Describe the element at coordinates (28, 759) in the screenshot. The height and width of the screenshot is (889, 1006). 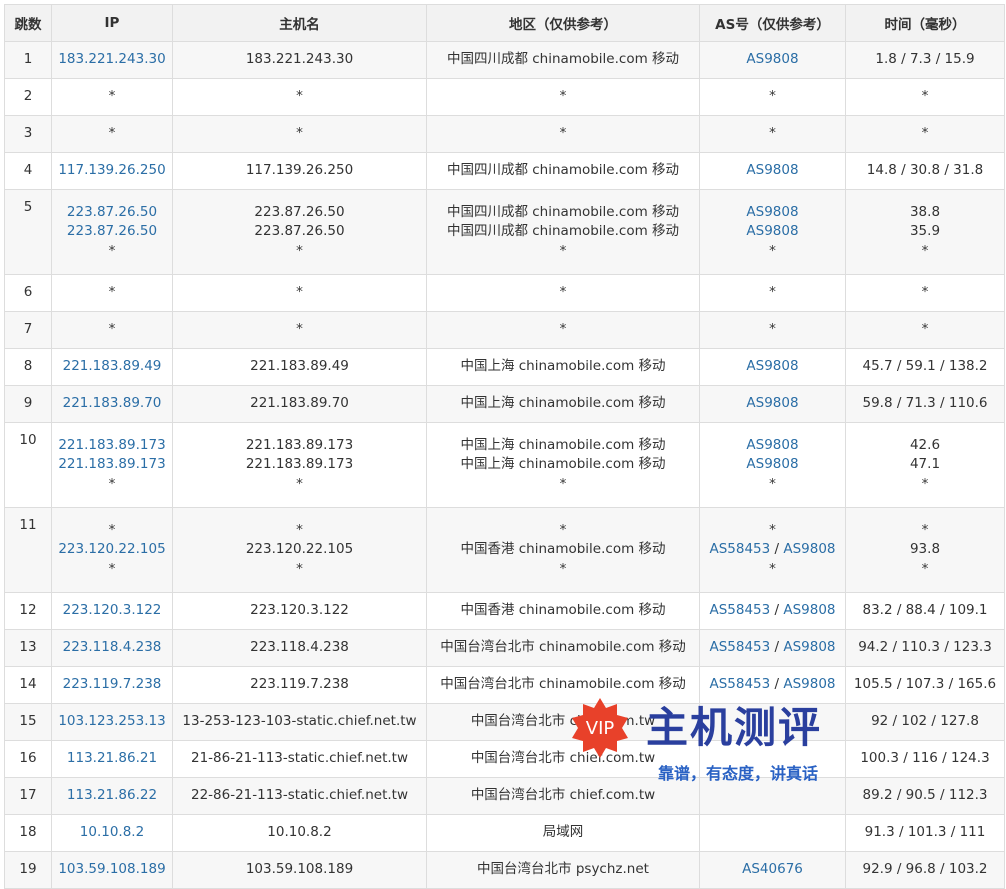
I see `hop-cell: 16` at that location.